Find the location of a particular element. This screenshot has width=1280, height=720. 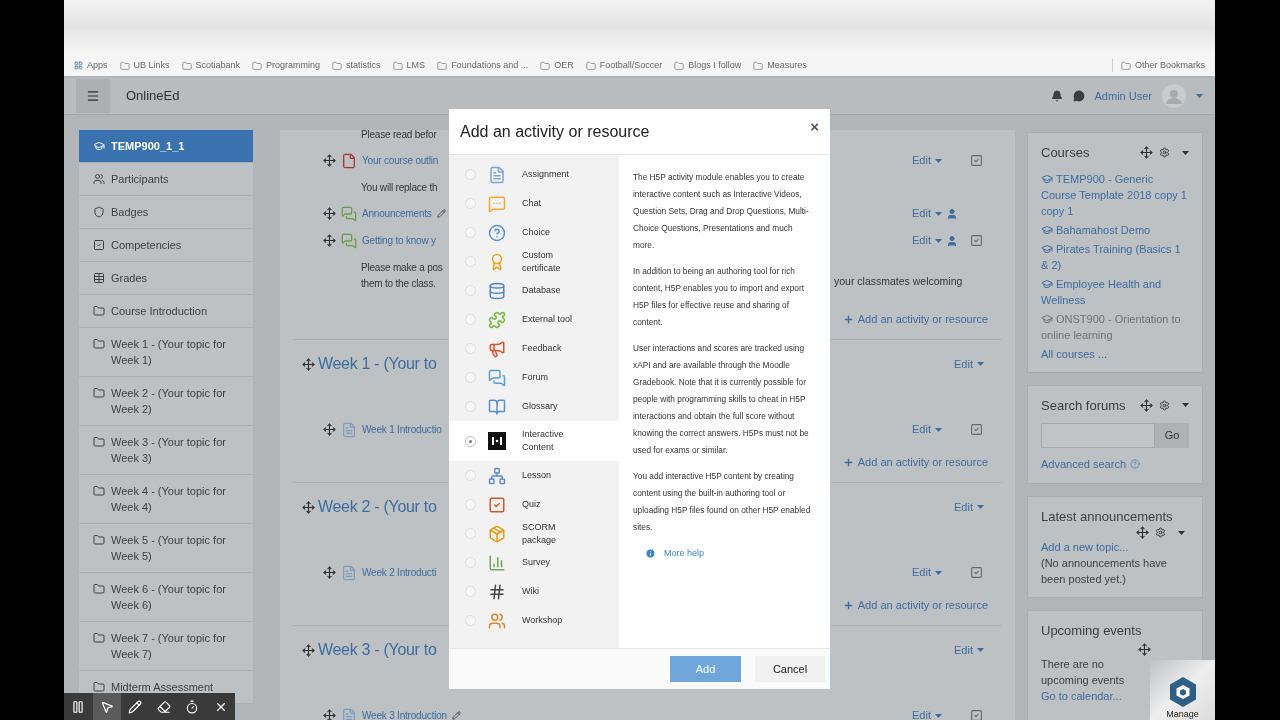

pencil-icon is located at coordinates (441, 213).